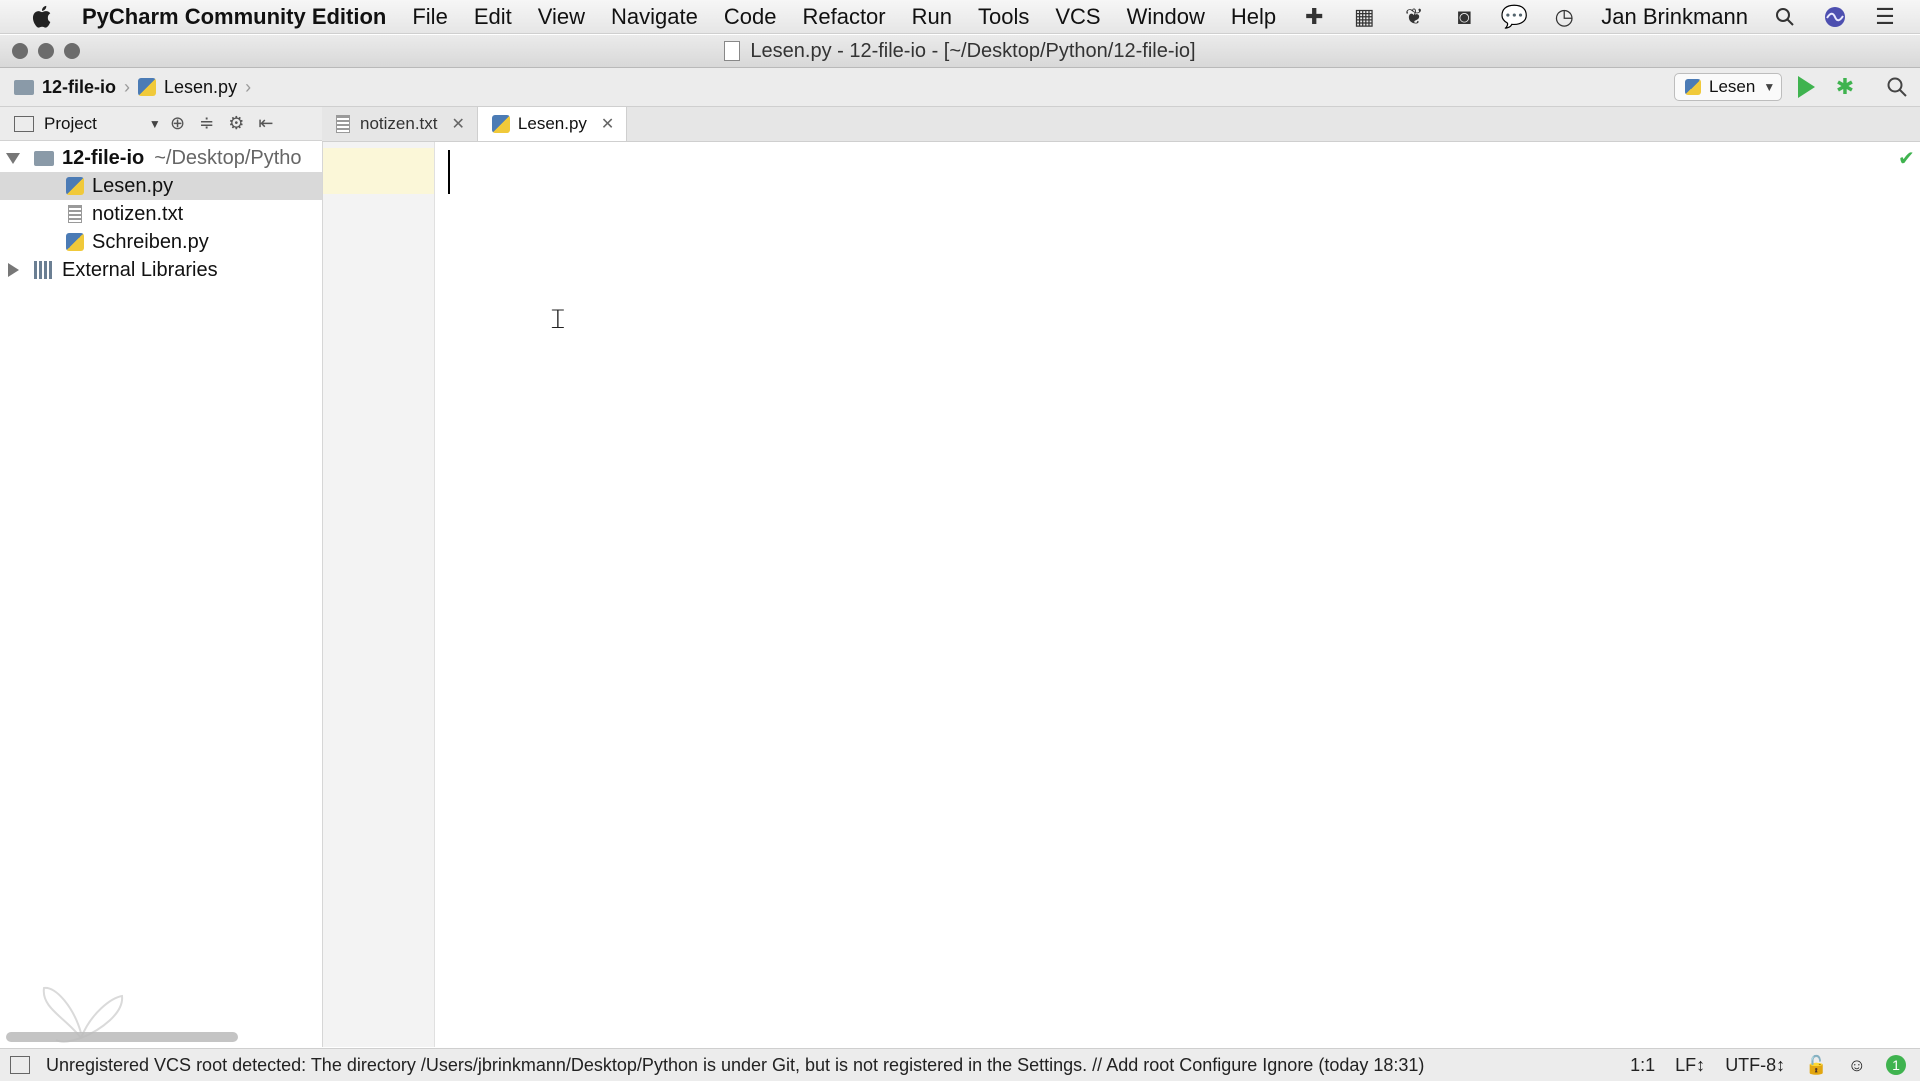 The width and height of the screenshot is (1920, 1081). What do you see at coordinates (1857, 1065) in the screenshot?
I see `inspector-icon: ☺` at bounding box center [1857, 1065].